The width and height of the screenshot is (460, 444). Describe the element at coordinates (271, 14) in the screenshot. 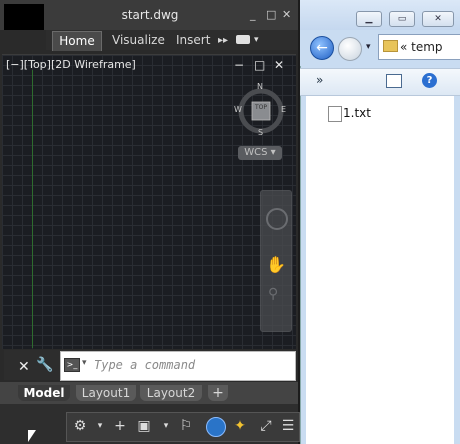

I see `maximize-icon: □` at that location.